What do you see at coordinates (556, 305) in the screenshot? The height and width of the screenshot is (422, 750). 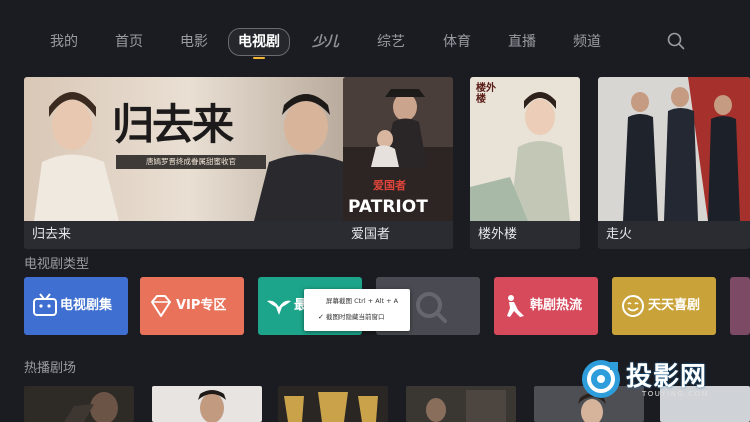 I see `genre-label: 韩剧热流` at bounding box center [556, 305].